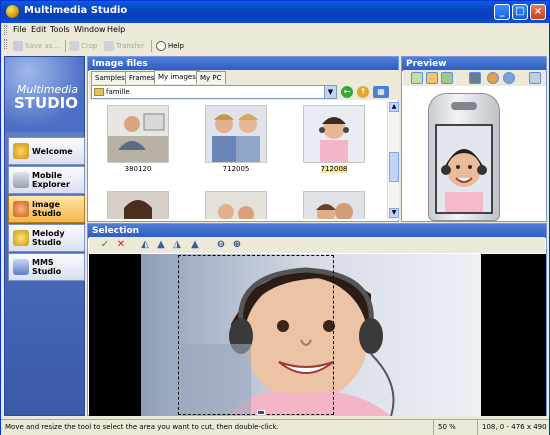  Describe the element at coordinates (535, 78) in the screenshot. I see `settings-icon` at that location.